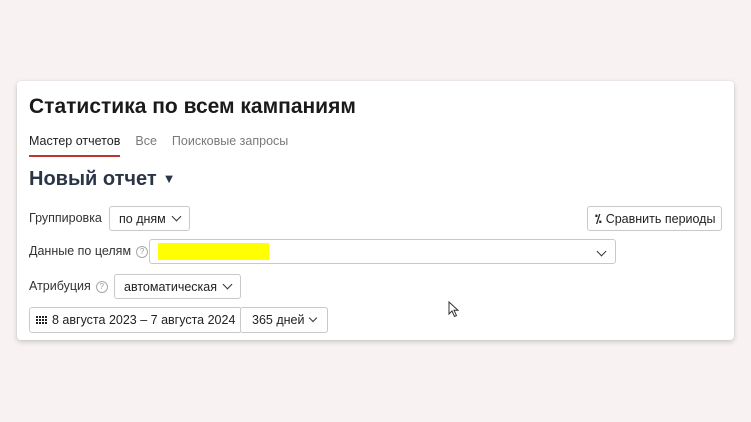  I want to click on grouping-select: по дням, so click(149, 218).